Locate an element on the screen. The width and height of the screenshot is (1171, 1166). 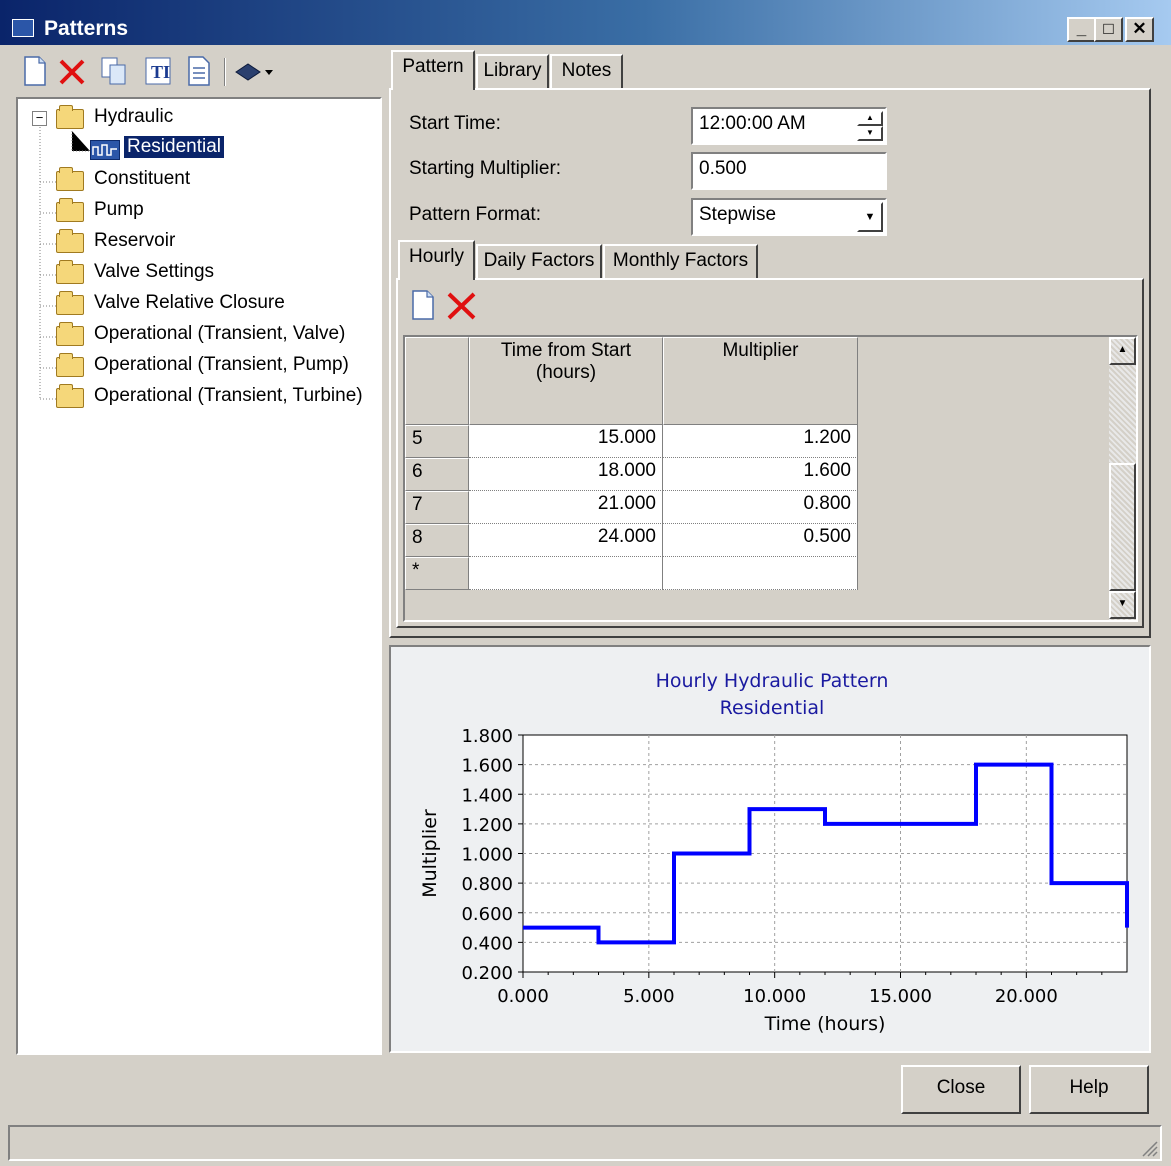
toolbar-separator is located at coordinates (225, 72).